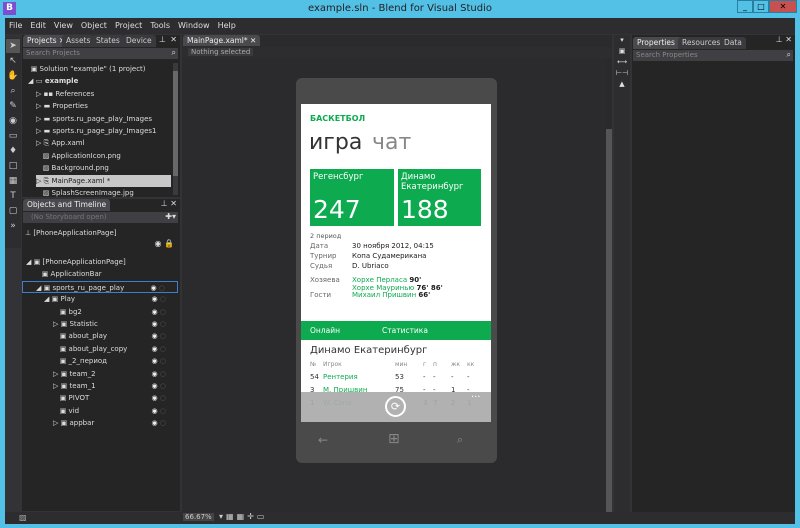 This screenshot has height=528, width=800. Describe the element at coordinates (100, 287) in the screenshot. I see `object-tree-item: ◢ ▣ sports_ru_page_play ◉ ○` at that location.